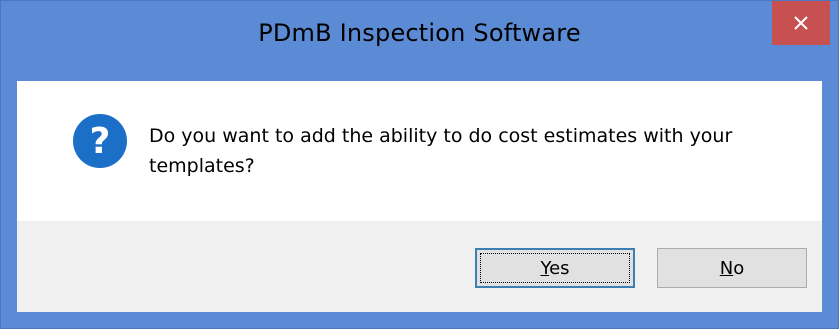  I want to click on no-button-label: No, so click(732, 268).